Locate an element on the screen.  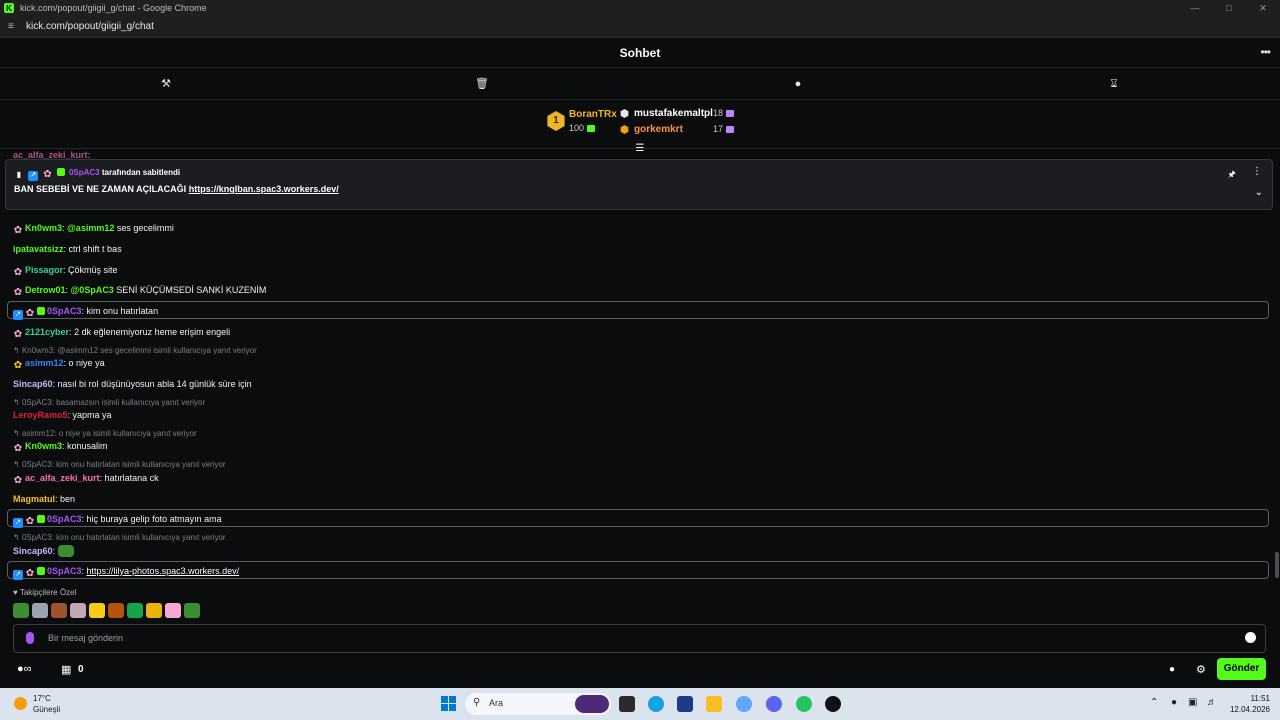
chat-header: Sohbet ••• is located at coordinates (640, 53).